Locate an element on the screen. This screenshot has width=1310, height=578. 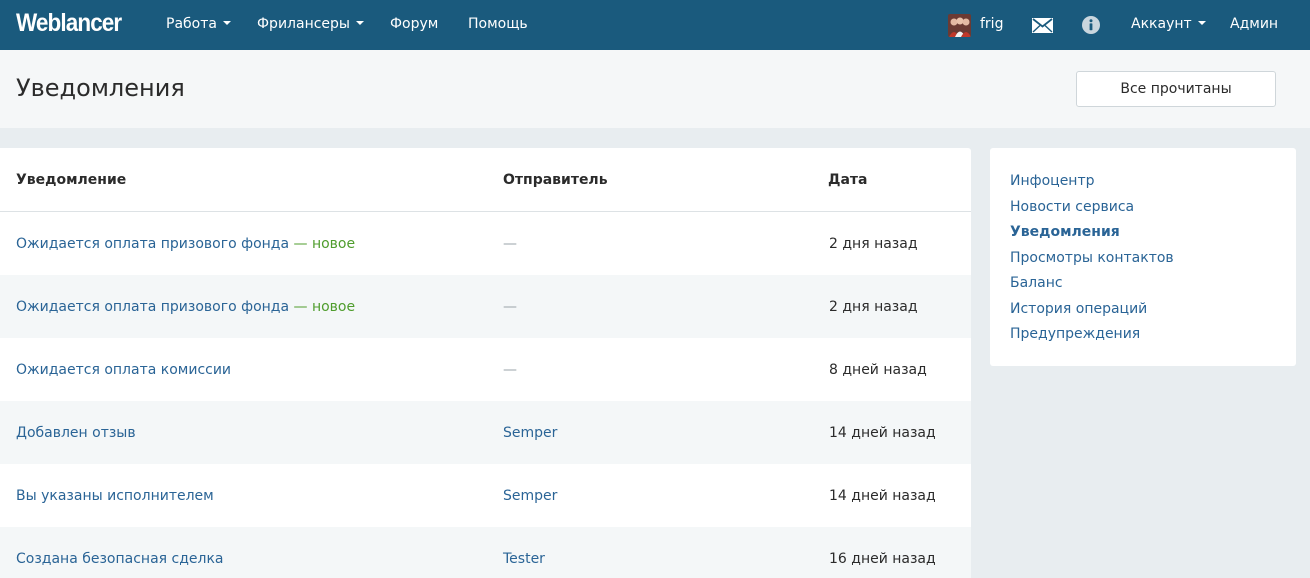
sidebar-item-warnings: Предупреждения is located at coordinates (1153, 338).